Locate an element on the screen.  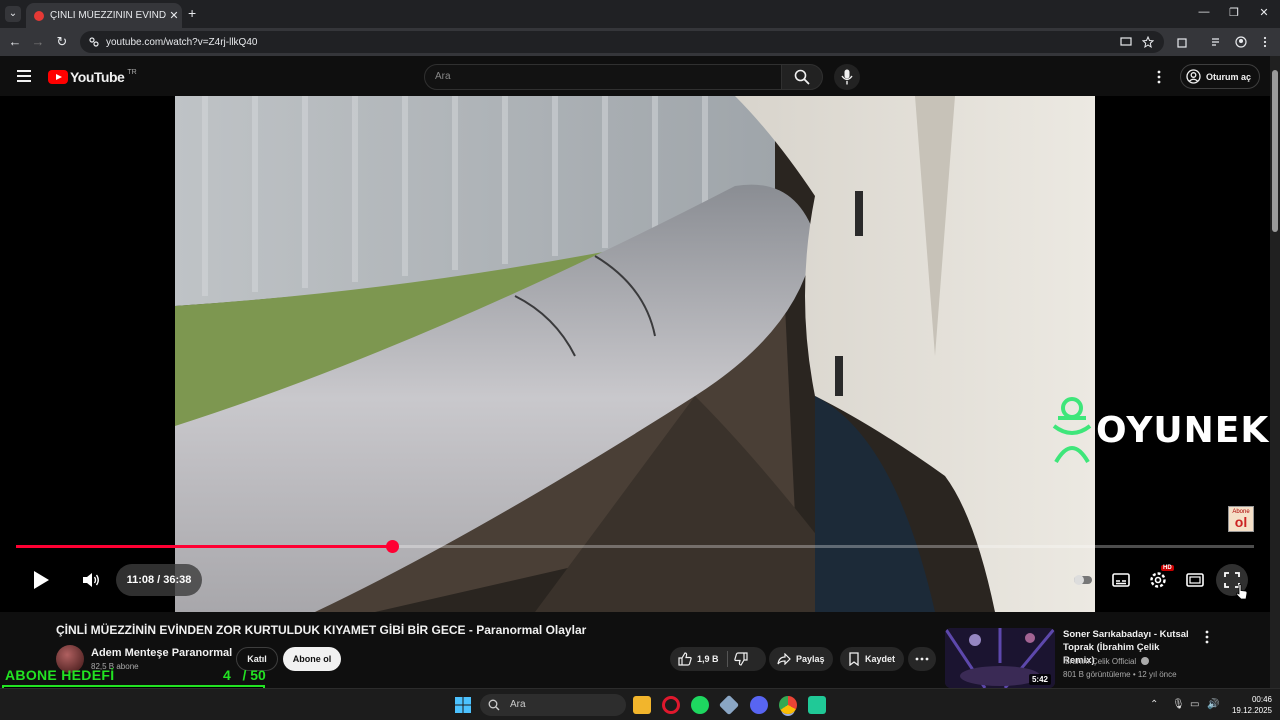
channel-watermark: OYUNEKS is located at coordinates (1159, 430).